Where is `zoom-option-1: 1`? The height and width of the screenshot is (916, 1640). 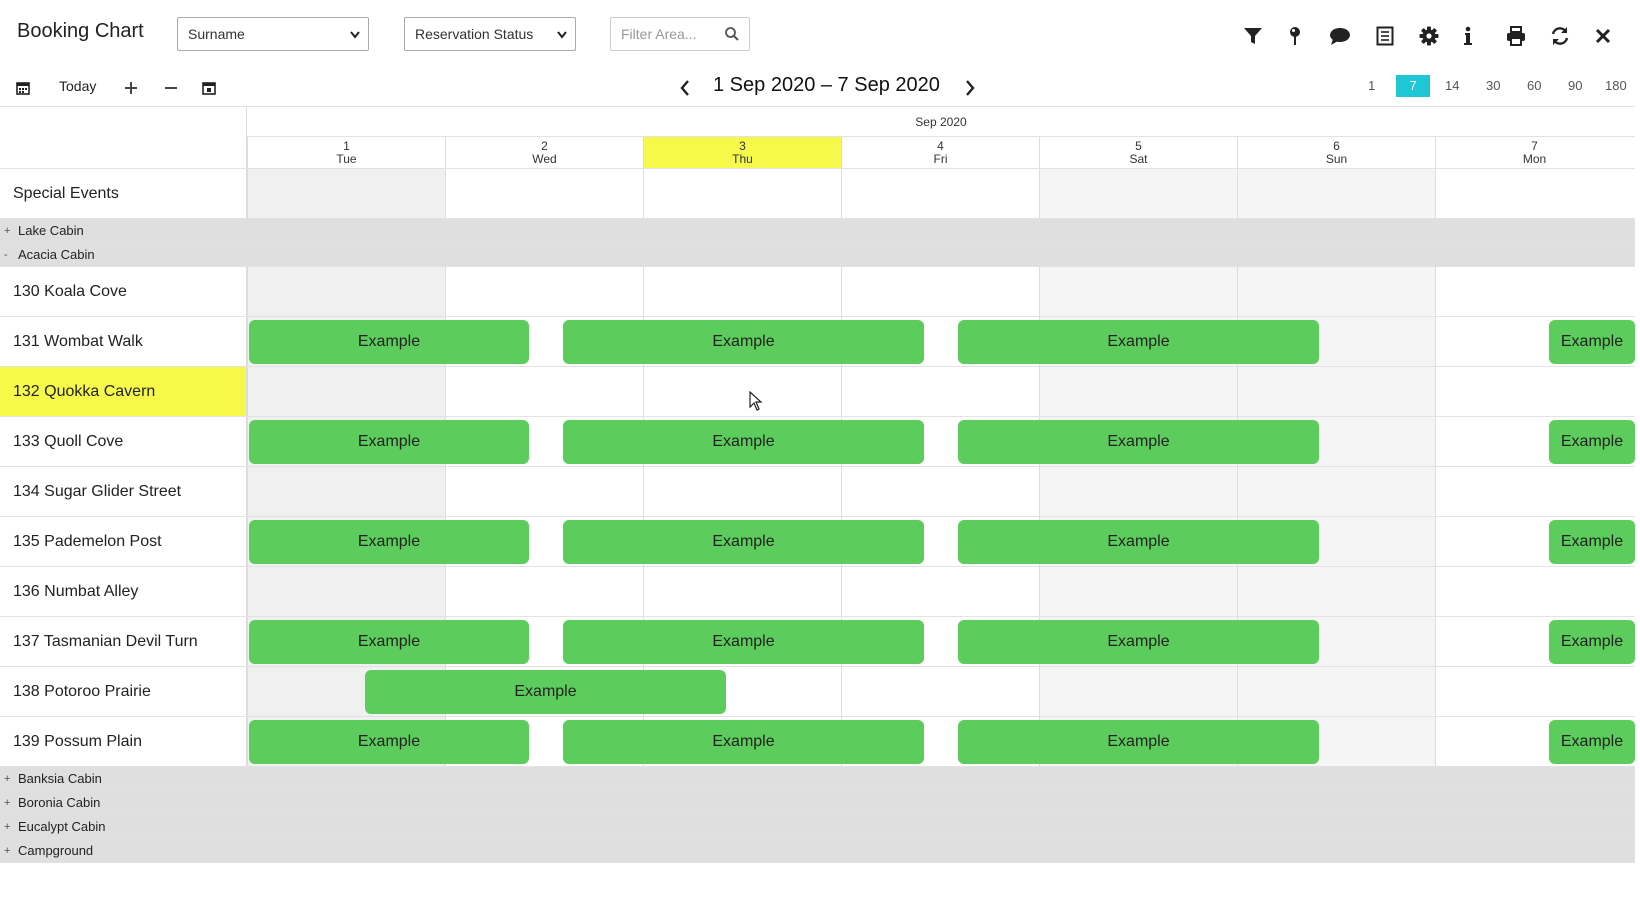 zoom-option-1: 1 is located at coordinates (1371, 86).